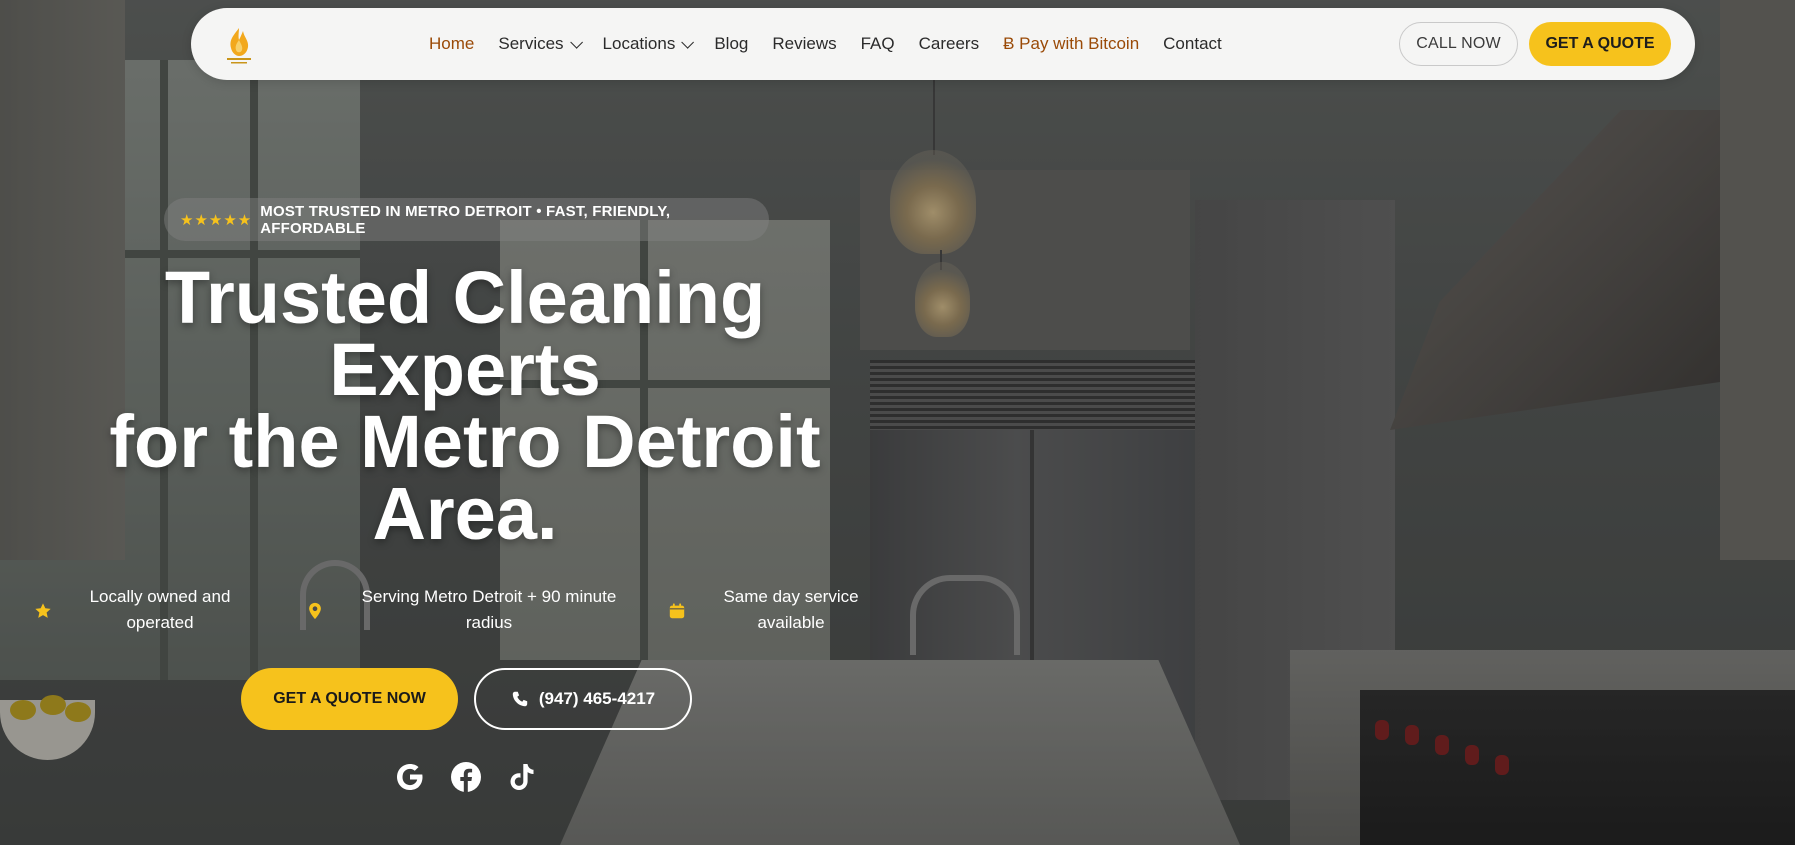  I want to click on nav-services: Services, so click(540, 44).